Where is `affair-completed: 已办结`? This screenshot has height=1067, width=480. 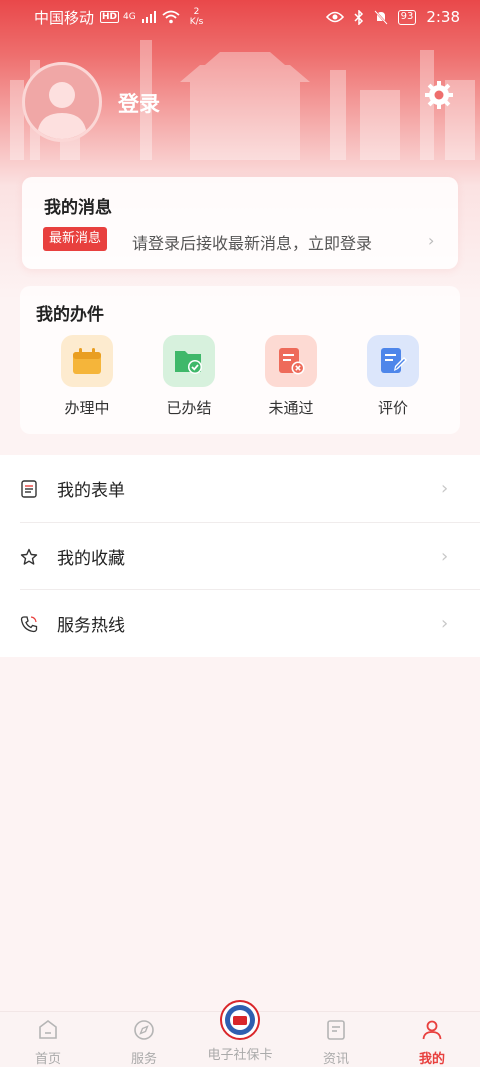
affair-completed: 已办结 is located at coordinates (189, 376).